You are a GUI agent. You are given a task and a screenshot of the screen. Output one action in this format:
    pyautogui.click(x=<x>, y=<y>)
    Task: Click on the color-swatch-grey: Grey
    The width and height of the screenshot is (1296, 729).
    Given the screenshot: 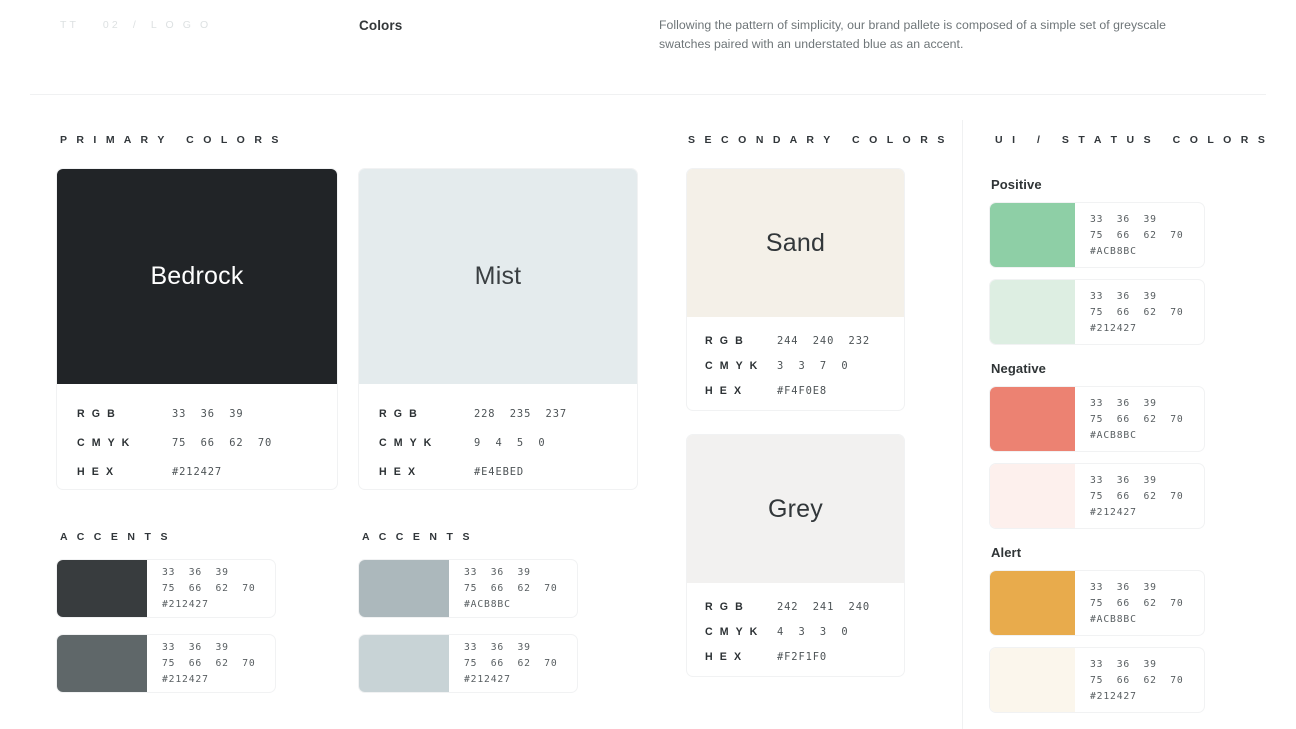 What is the action you would take?
    pyautogui.click(x=795, y=509)
    